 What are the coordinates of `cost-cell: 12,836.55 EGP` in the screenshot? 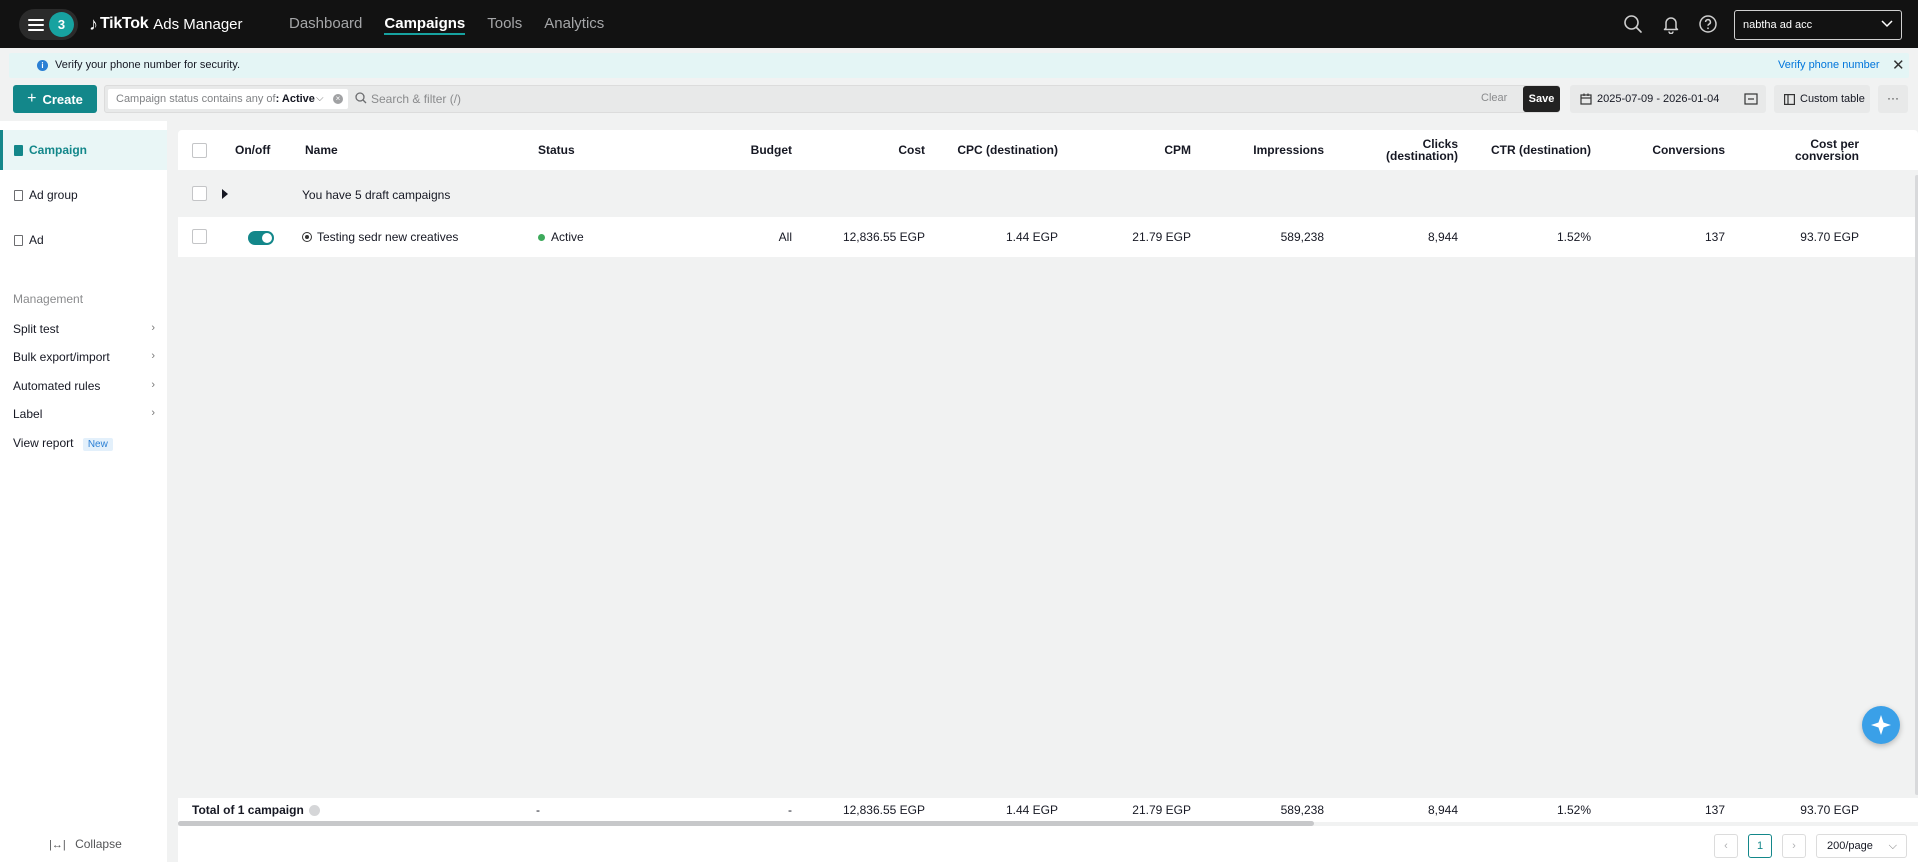 It's located at (883, 237).